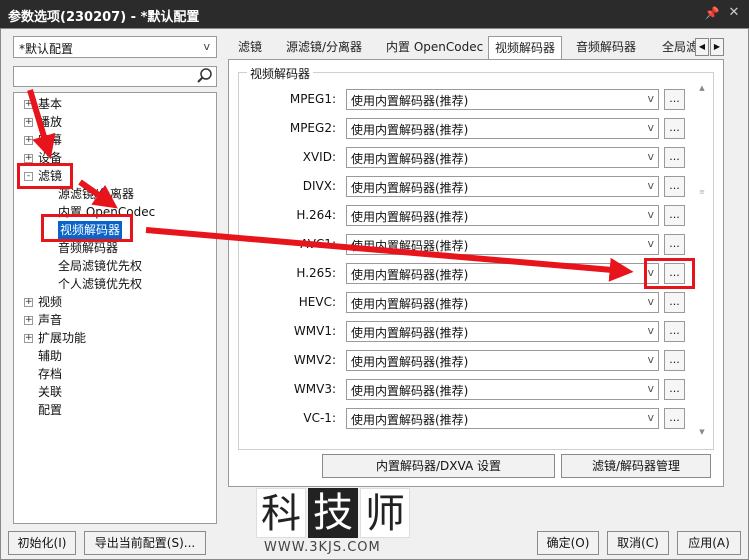 Image resolution: width=749 pixels, height=560 pixels. Describe the element at coordinates (702, 47) in the screenshot. I see `tab-scroll-left-icon: ◀` at that location.